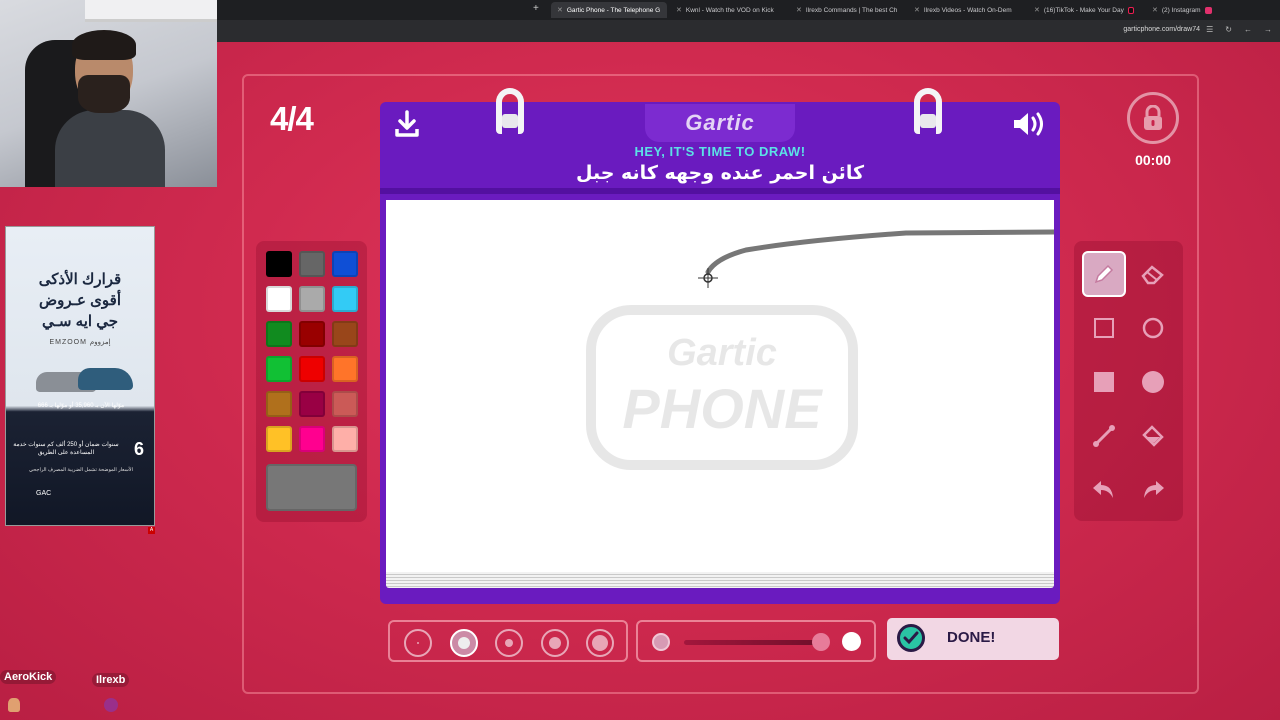 This screenshot has width=1280, height=720. Describe the element at coordinates (1104, 328) in the screenshot. I see `square-outline-tool` at that location.